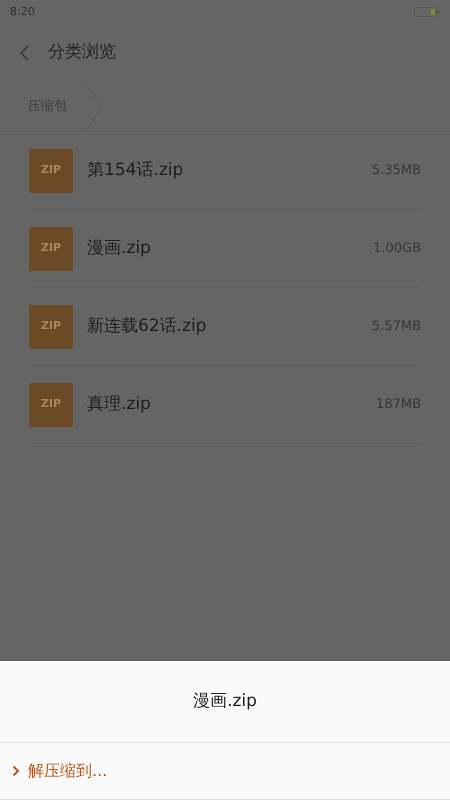 The height and width of the screenshot is (800, 450). What do you see at coordinates (82, 52) in the screenshot?
I see `page-title: 分类浏览` at bounding box center [82, 52].